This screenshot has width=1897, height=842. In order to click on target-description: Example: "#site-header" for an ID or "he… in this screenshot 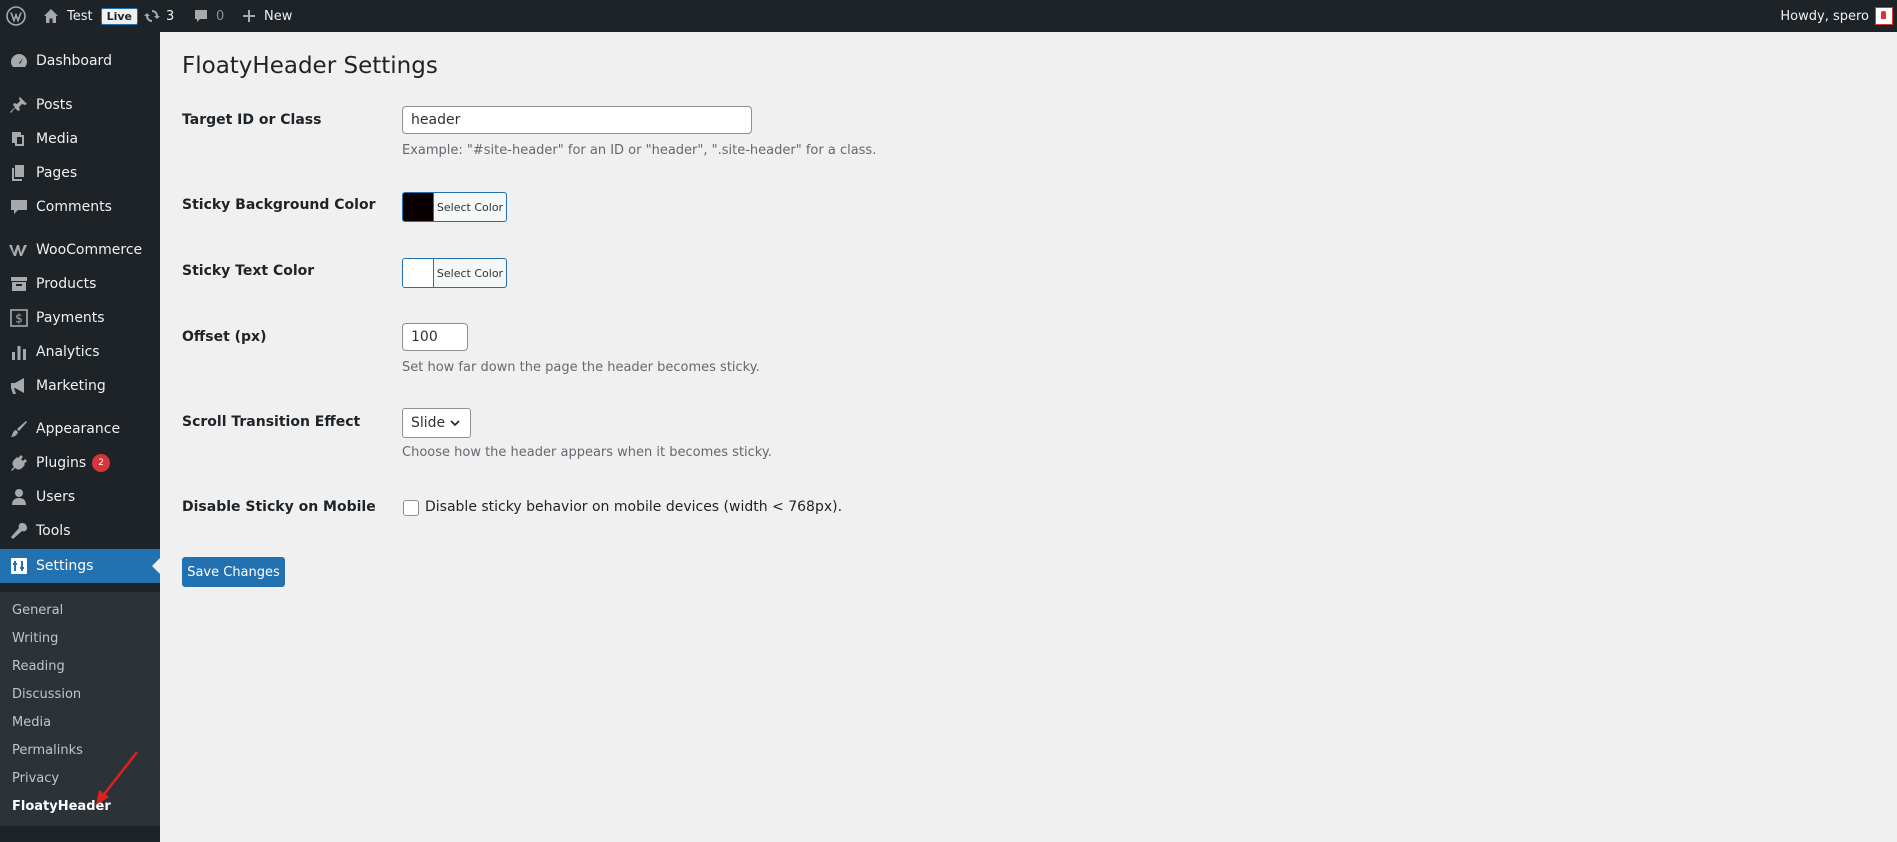, I will do `click(639, 150)`.